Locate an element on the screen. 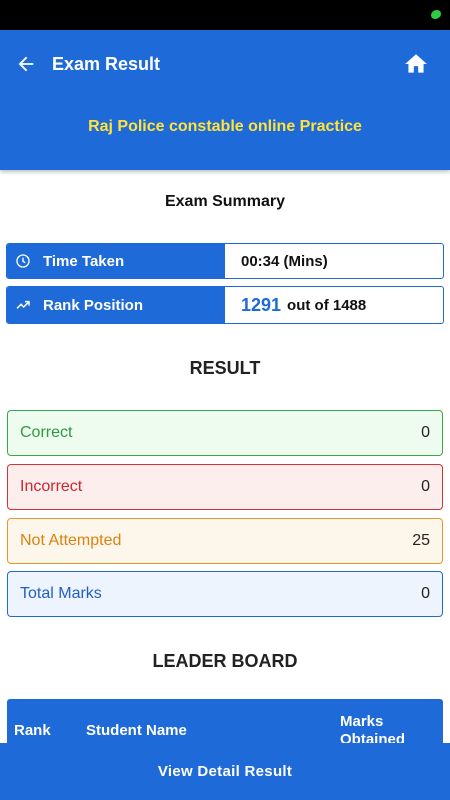 The image size is (450, 800). arrow-left-icon is located at coordinates (26, 64).